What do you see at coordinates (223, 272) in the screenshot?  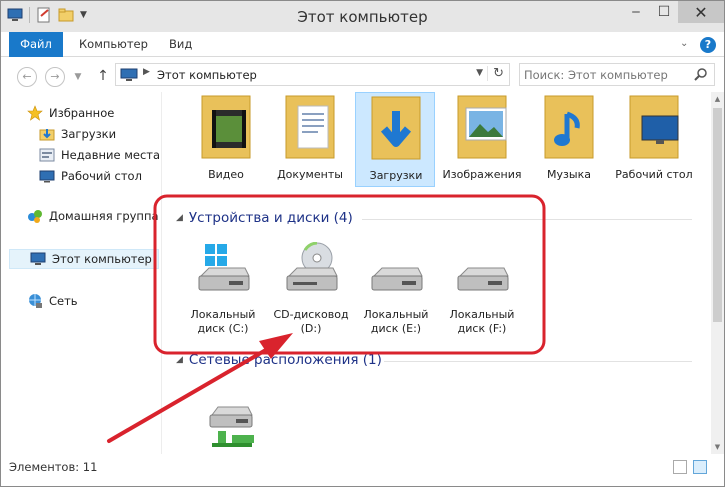 I see `system-drive-icon` at bounding box center [223, 272].